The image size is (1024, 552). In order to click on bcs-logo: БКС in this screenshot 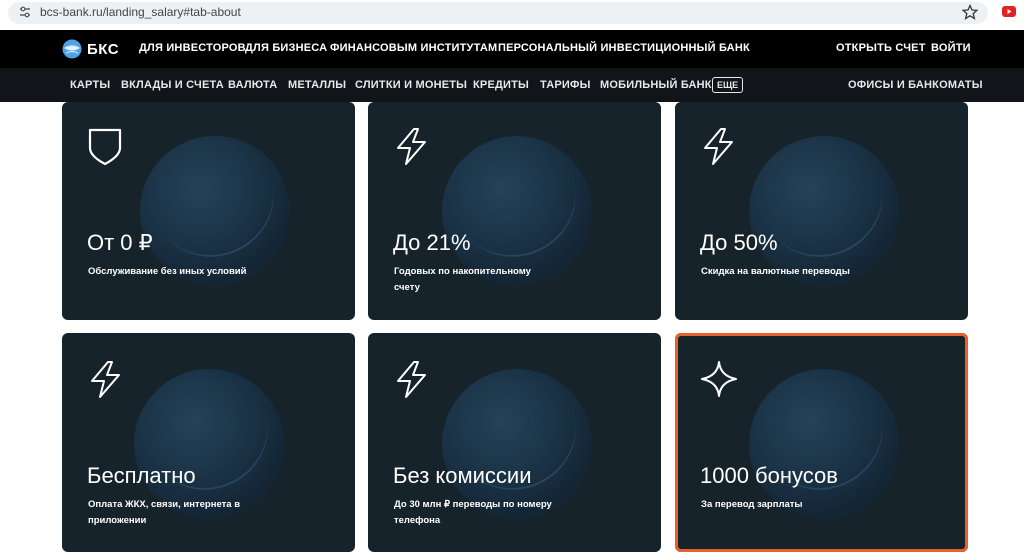, I will do `click(90, 49)`.